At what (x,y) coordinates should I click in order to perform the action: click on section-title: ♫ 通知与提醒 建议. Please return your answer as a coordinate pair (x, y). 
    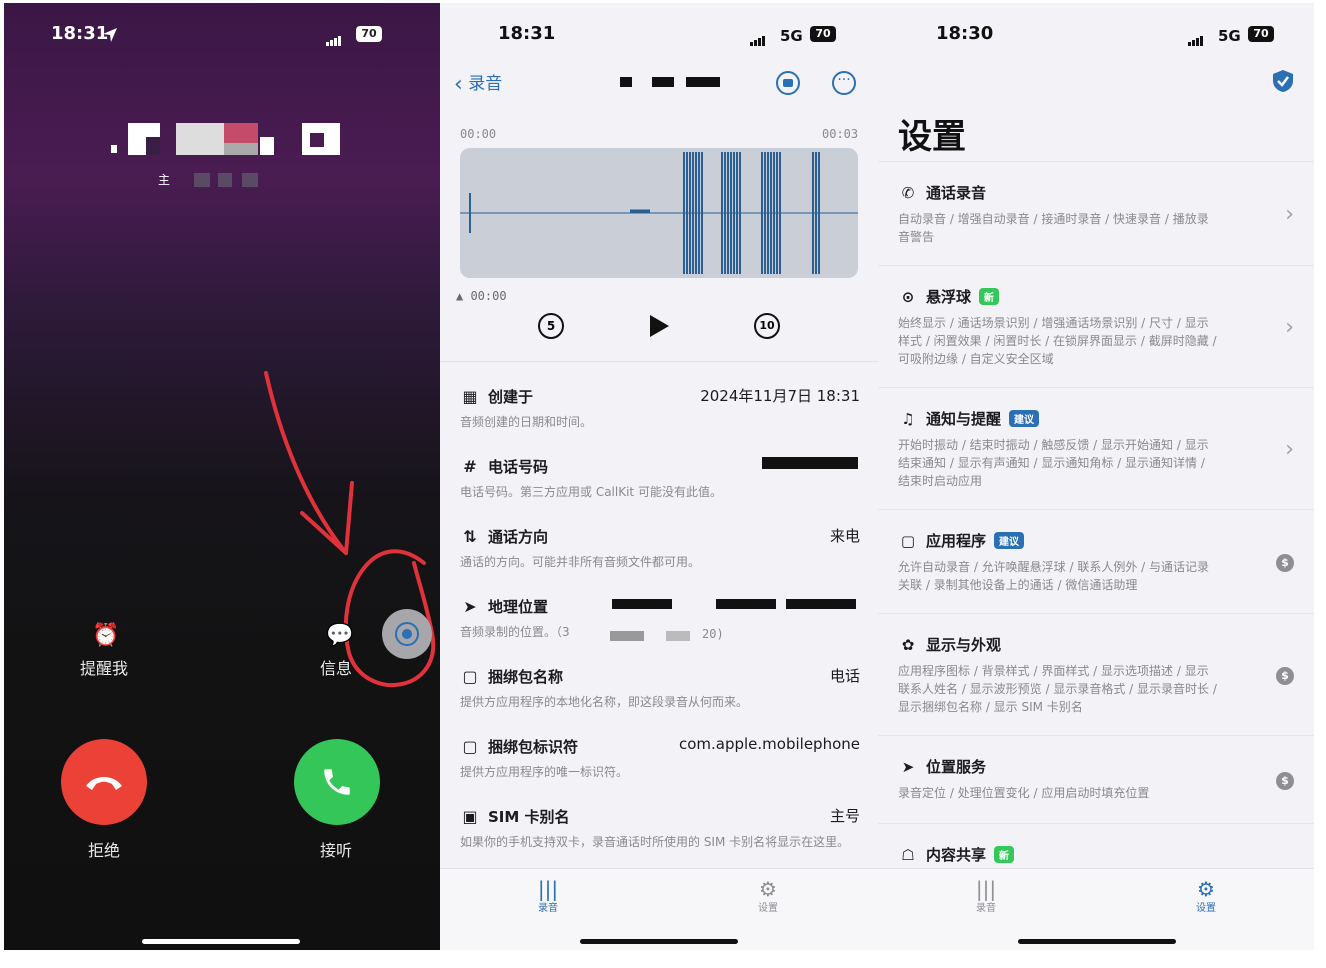
    Looking at the image, I should click on (969, 418).